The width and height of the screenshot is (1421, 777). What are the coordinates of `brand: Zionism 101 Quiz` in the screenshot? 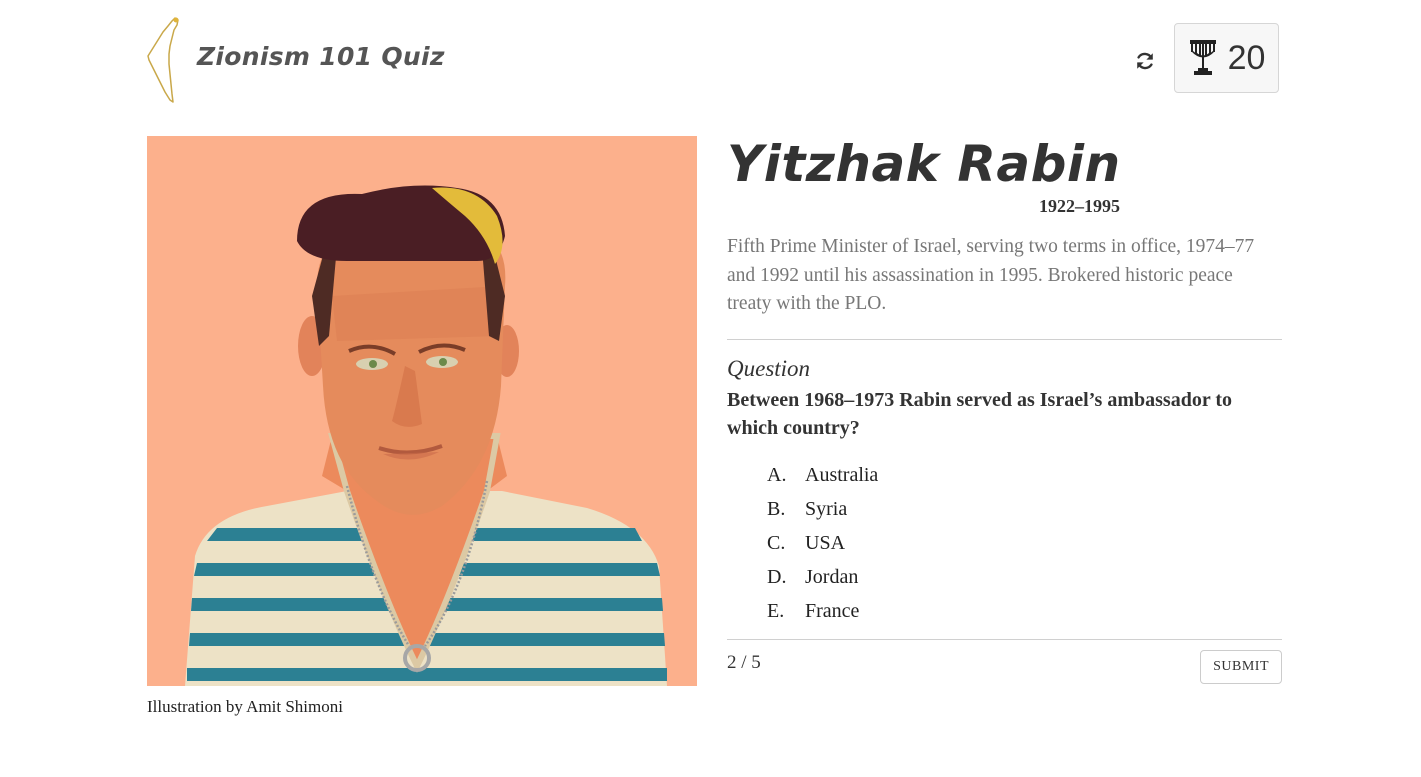 It's located at (295, 60).